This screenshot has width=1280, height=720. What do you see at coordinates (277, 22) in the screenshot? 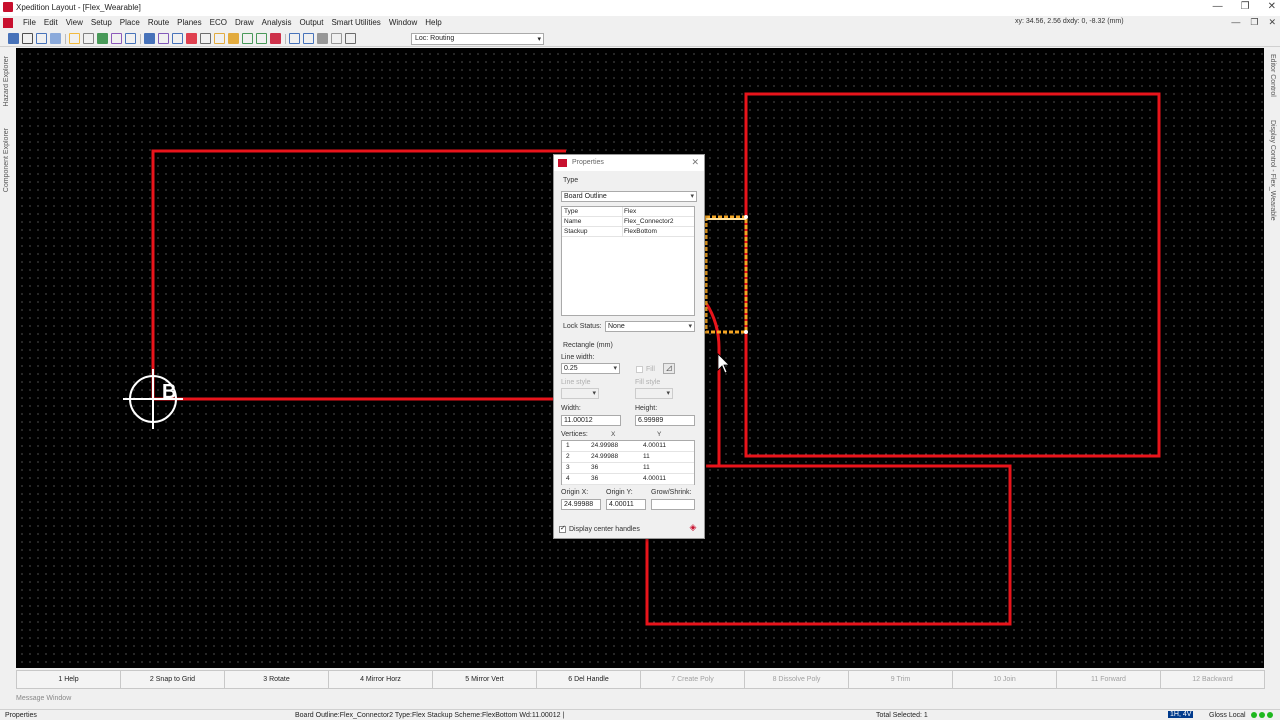
I see `menu-analysis: Analysis` at bounding box center [277, 22].